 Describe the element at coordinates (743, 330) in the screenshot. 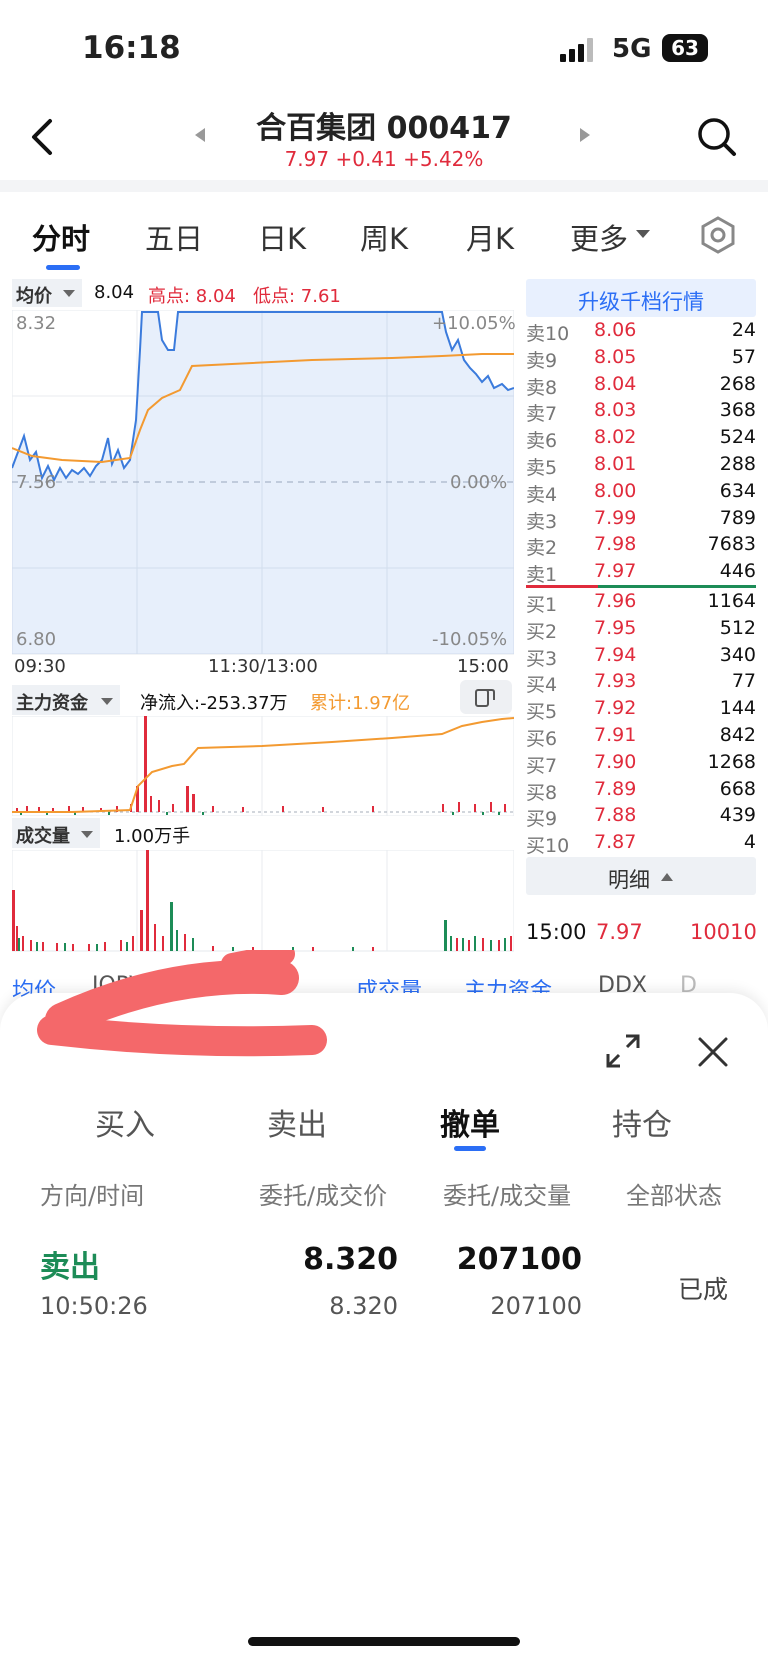

I see `ask-quantity: 24` at that location.